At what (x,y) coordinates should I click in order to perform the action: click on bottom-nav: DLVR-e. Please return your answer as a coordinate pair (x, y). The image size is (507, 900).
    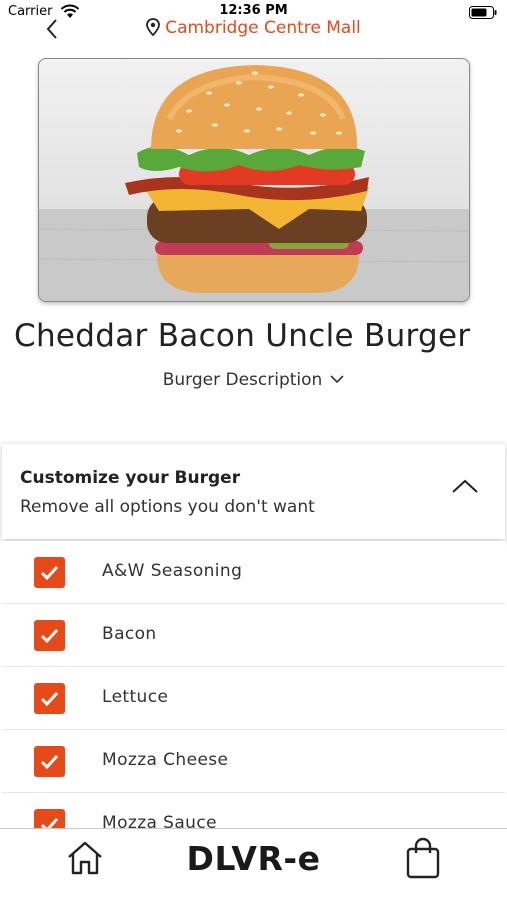
    Looking at the image, I should click on (253, 864).